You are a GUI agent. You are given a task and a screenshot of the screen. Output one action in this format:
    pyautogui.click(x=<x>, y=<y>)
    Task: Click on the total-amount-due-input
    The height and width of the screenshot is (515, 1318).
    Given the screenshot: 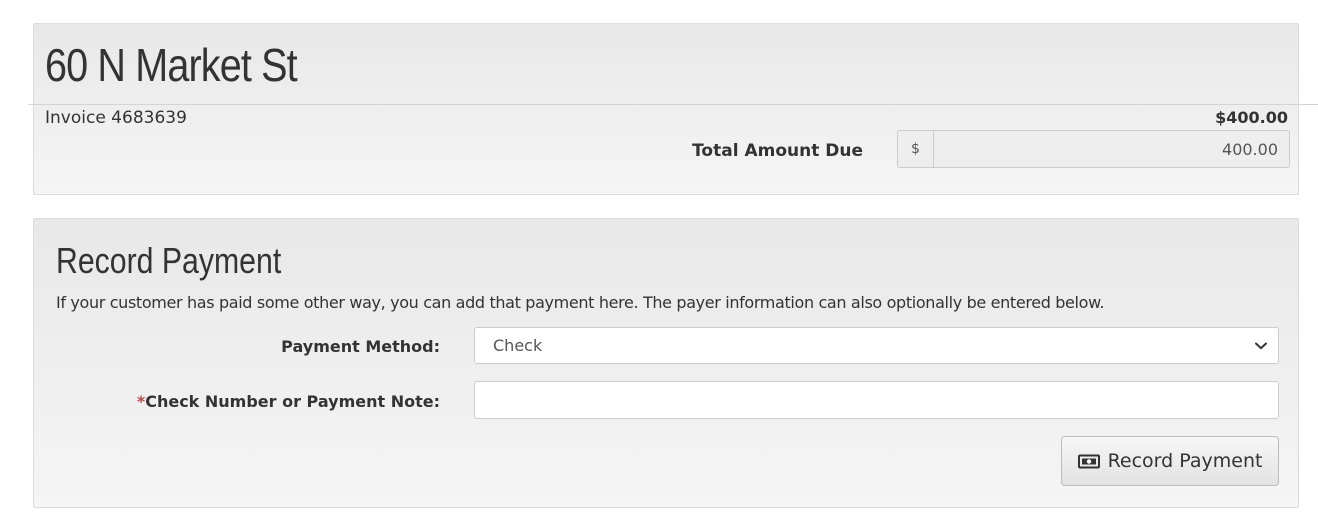 What is the action you would take?
    pyautogui.click(x=1112, y=149)
    